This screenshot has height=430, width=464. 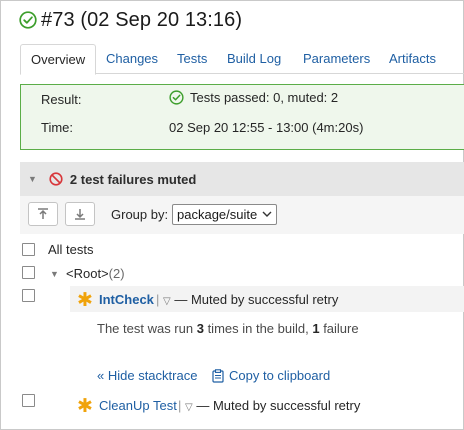 I want to click on root-checkbox, so click(x=28, y=272).